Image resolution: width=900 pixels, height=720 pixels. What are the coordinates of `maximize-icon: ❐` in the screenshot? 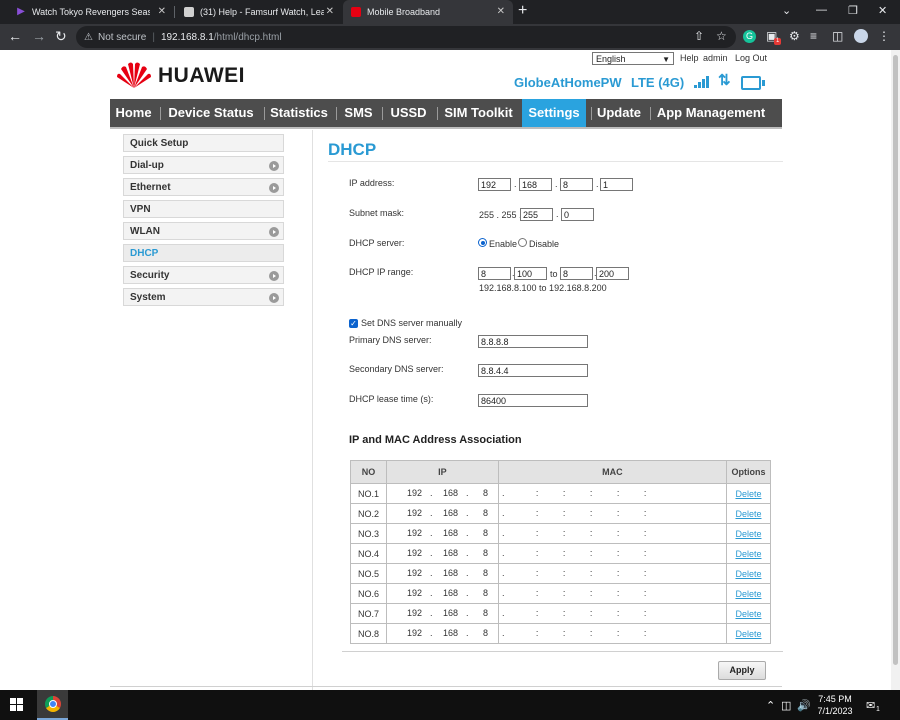 It's located at (853, 10).